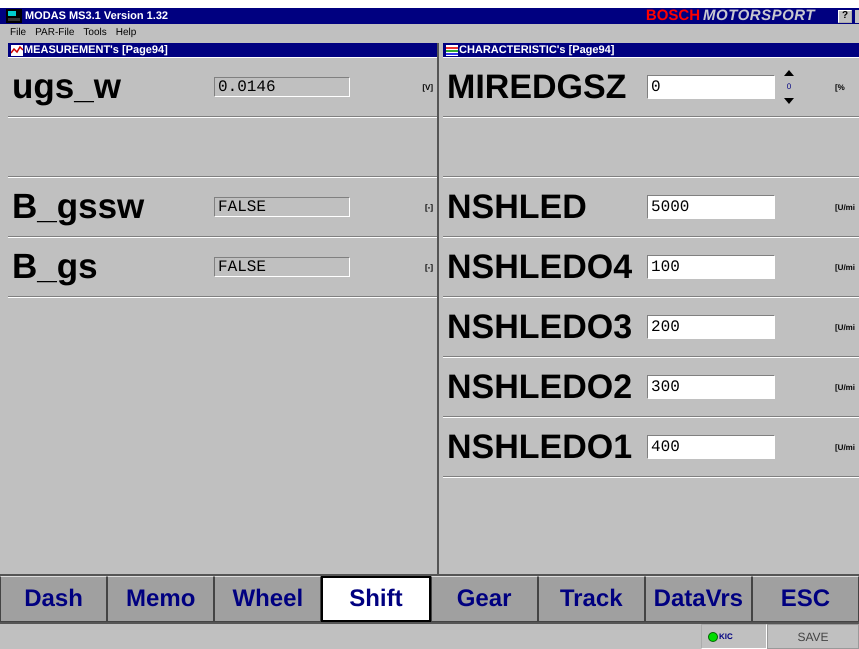 This screenshot has height=649, width=859. I want to click on unit-label: [V], so click(428, 87).